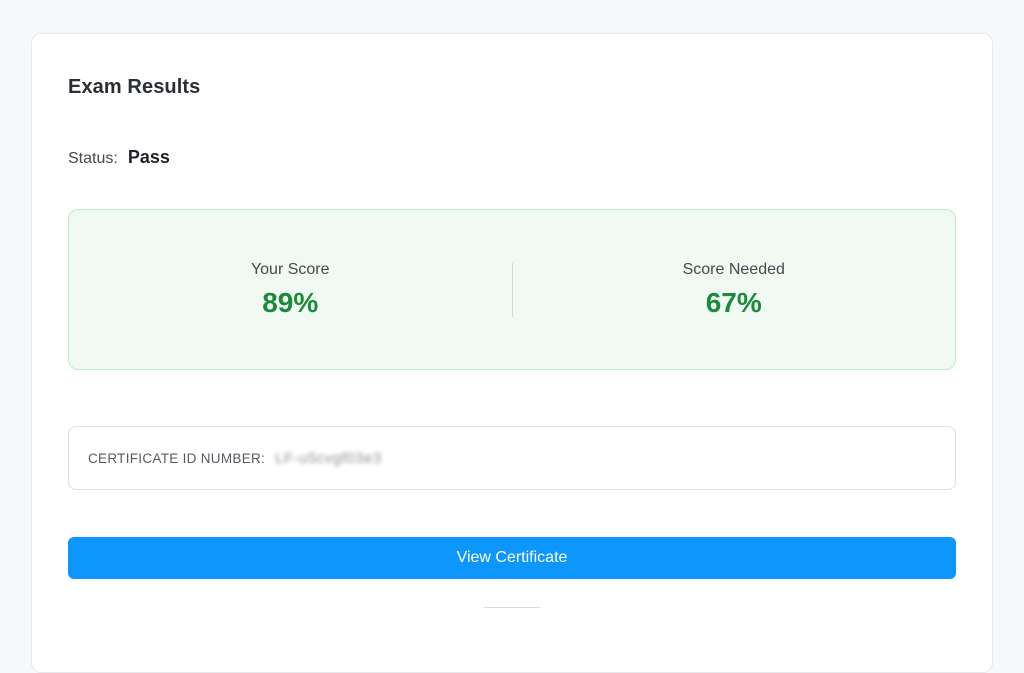 This screenshot has height=673, width=1024. Describe the element at coordinates (290, 302) in the screenshot. I see `your-score-value: 89%` at that location.